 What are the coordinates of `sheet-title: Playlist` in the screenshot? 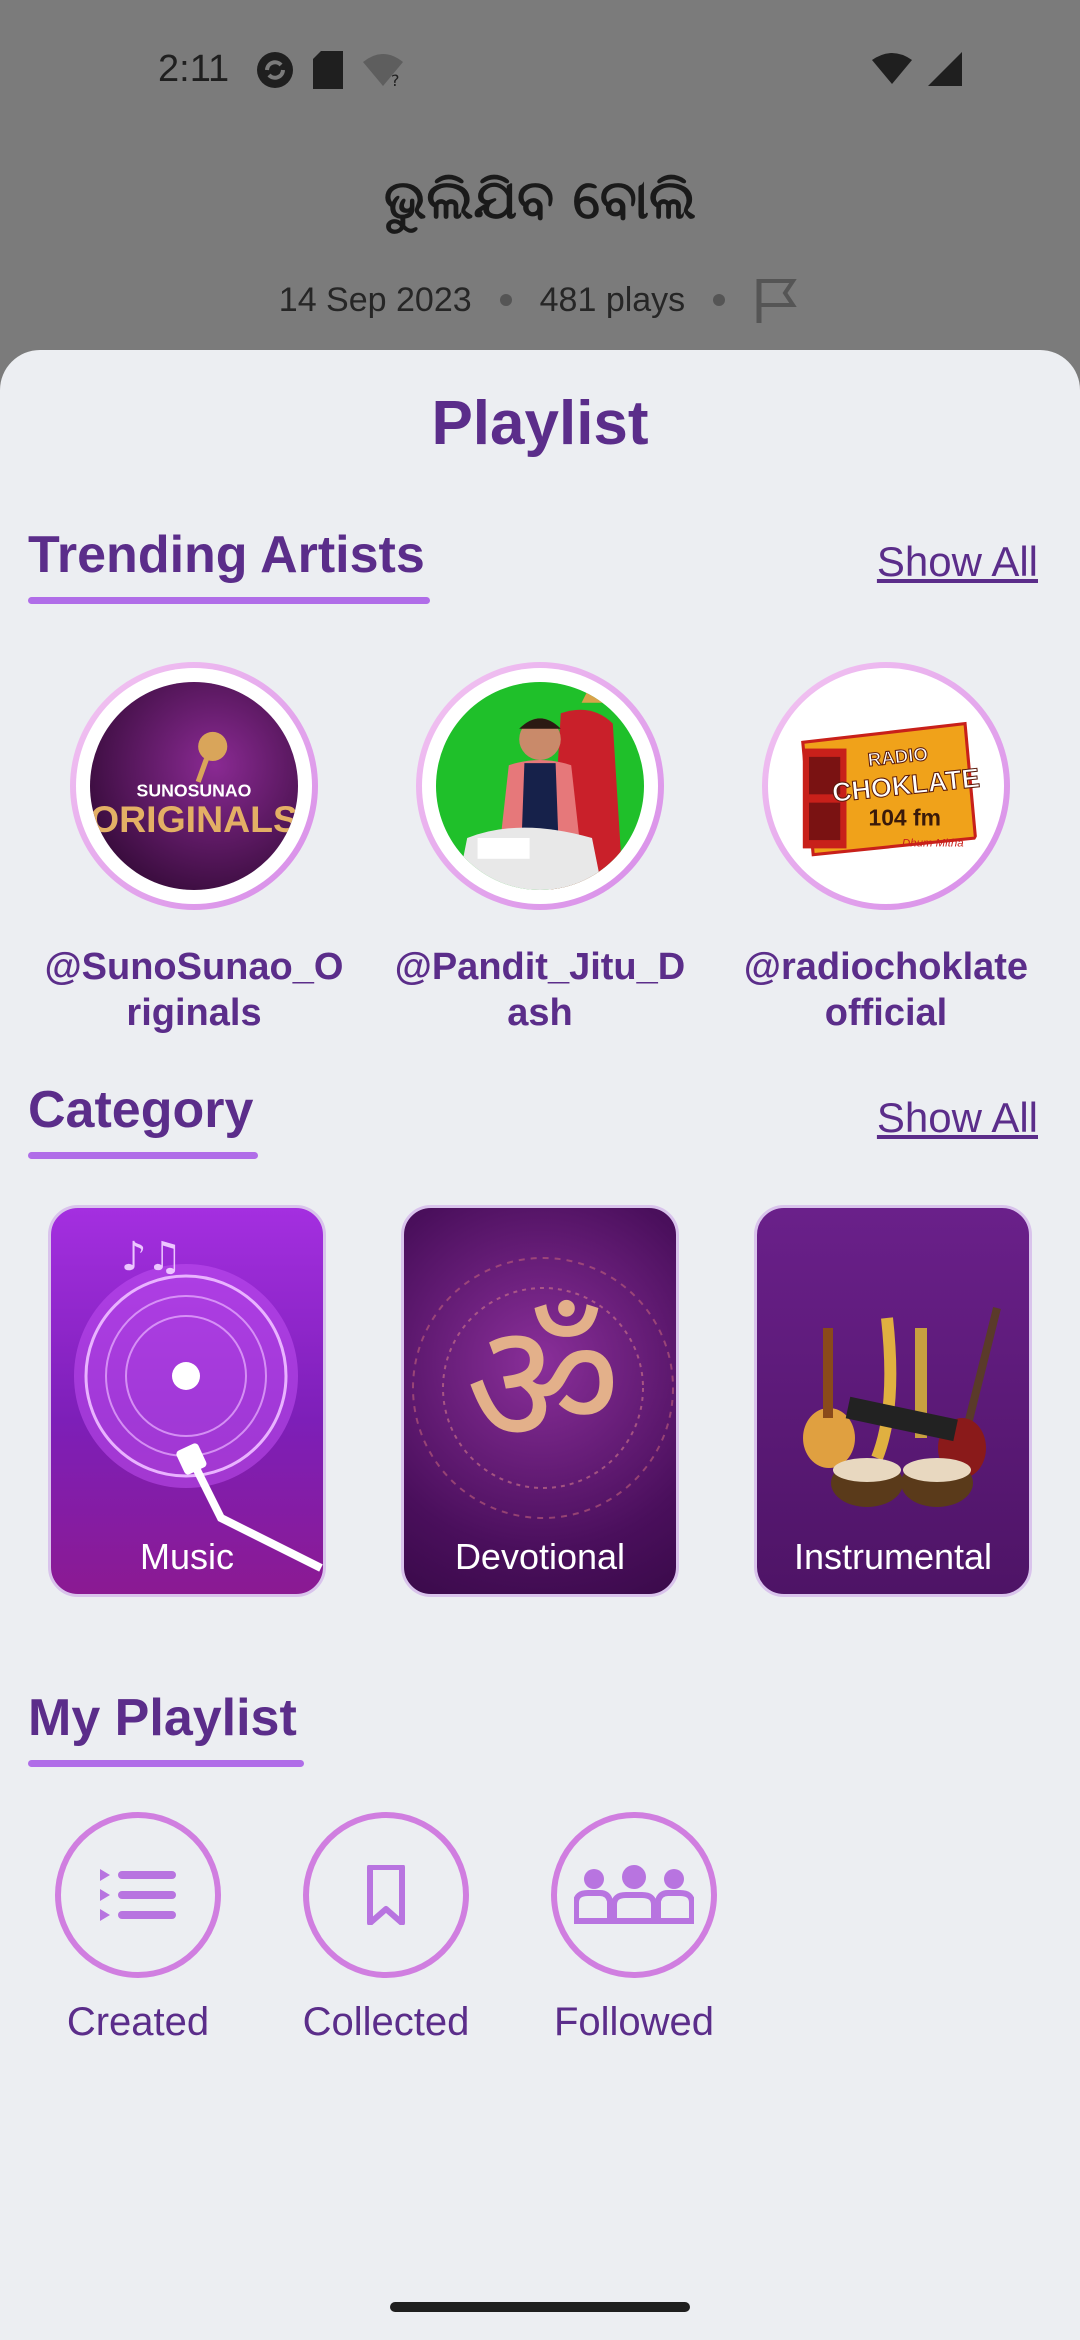 It's located at (540, 423).